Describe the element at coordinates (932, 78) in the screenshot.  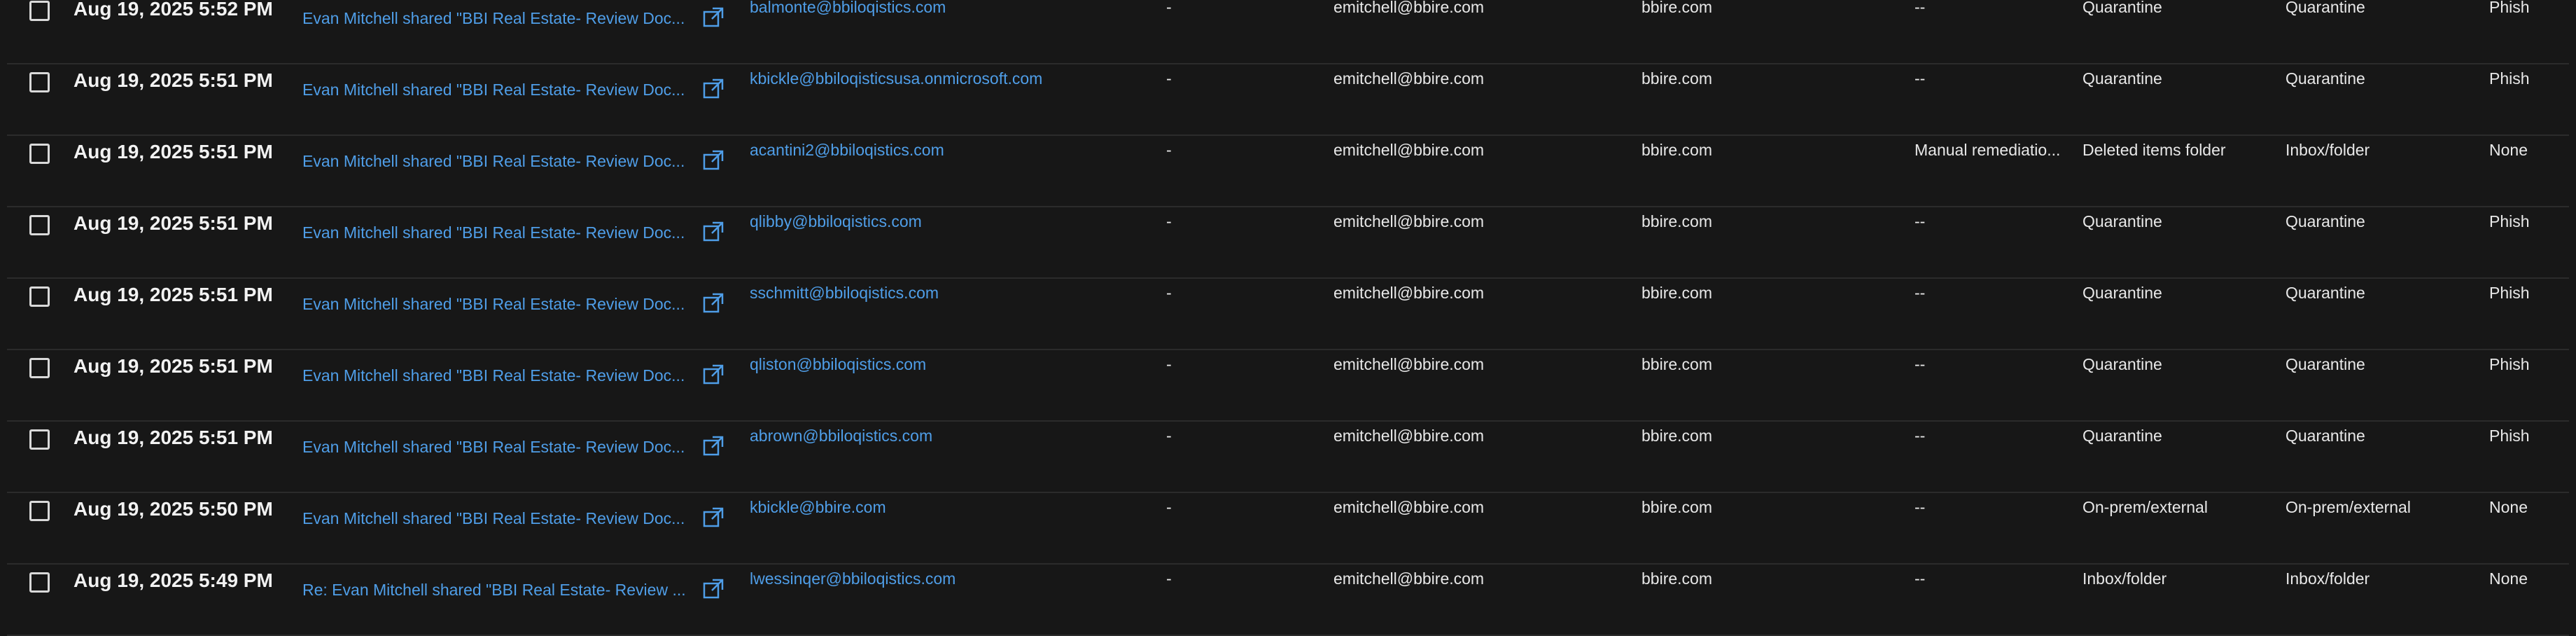
I see `recipient-link: kbickle@bbiloqisticsusa.onmicrosoft.com` at that location.